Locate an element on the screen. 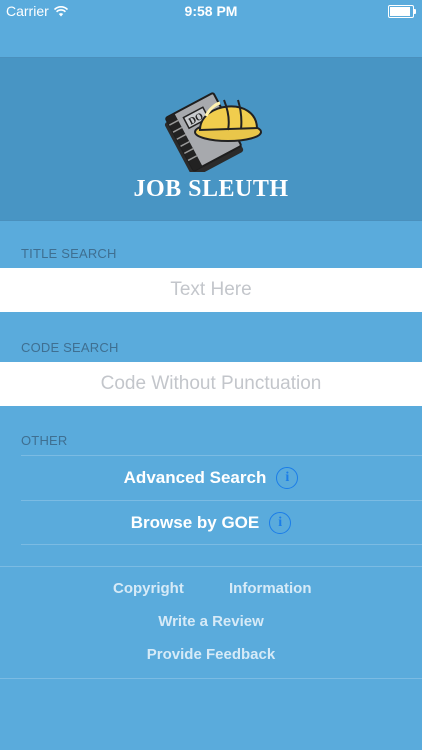  browse-by-goe-button: Browse by GOE i is located at coordinates (211, 523).